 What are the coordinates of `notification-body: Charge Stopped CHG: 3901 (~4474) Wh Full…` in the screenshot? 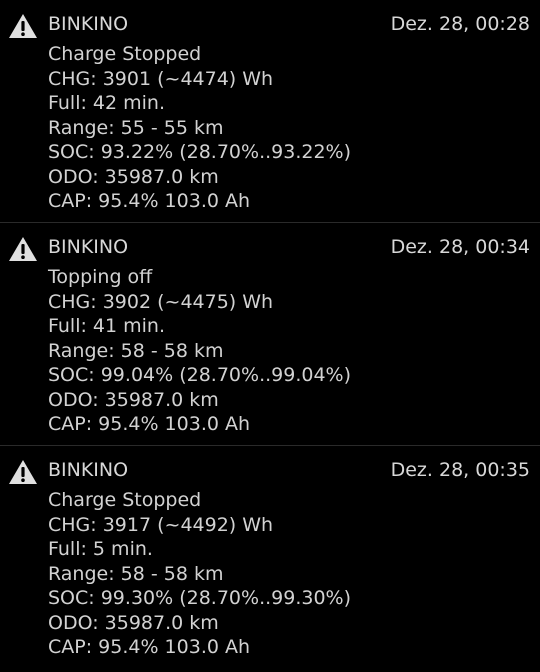 It's located at (199, 128).